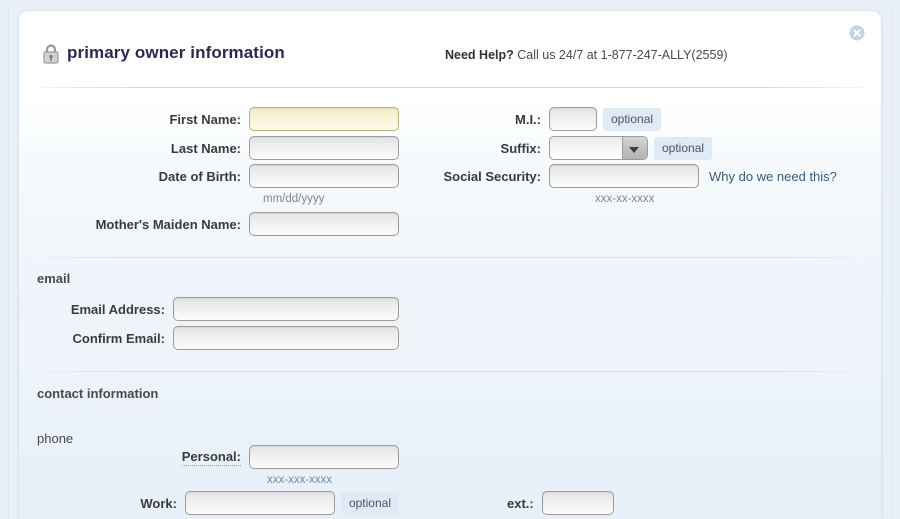 This screenshot has width=900, height=519. Describe the element at coordinates (625, 199) in the screenshot. I see `social-security-hint: xxx-xx-xxxx` at that location.